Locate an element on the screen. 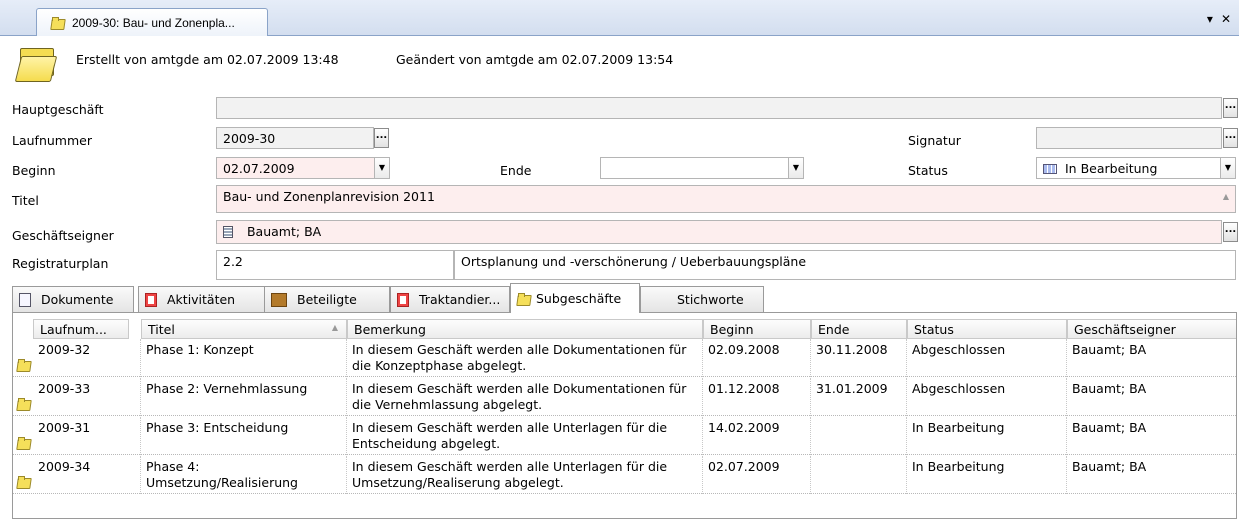 This screenshot has height=519, width=1239. document-tab-strip: 2009-30: Bau- und Zonenpla... ▾ ✕ is located at coordinates (619, 18).